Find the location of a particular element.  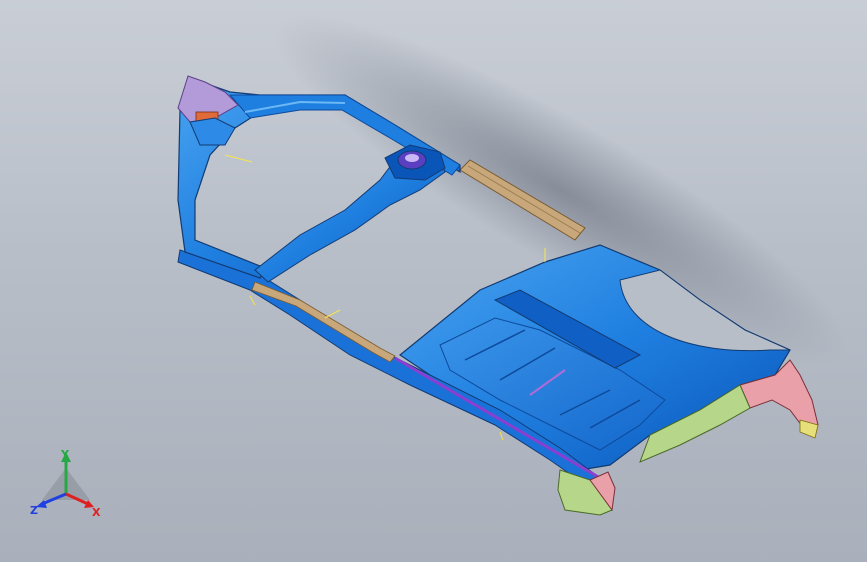

z-axis-label: Z is located at coordinates (34, 510).